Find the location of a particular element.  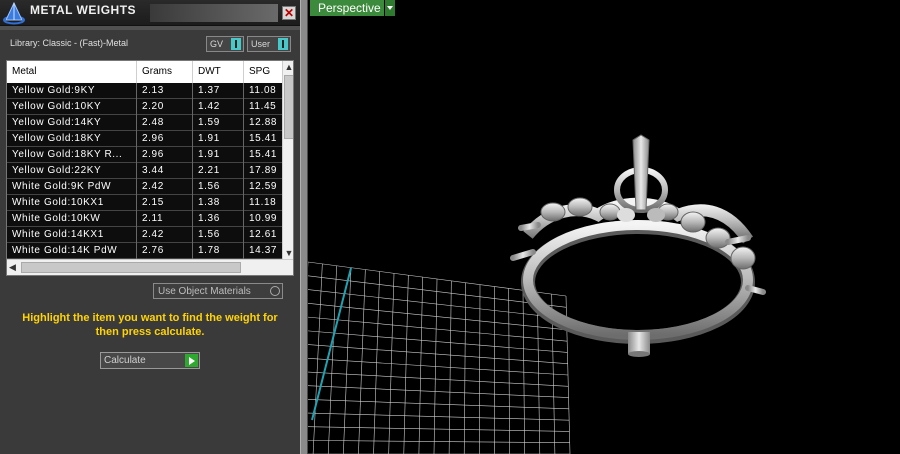

spg-cell: 11.45 is located at coordinates (263, 107).